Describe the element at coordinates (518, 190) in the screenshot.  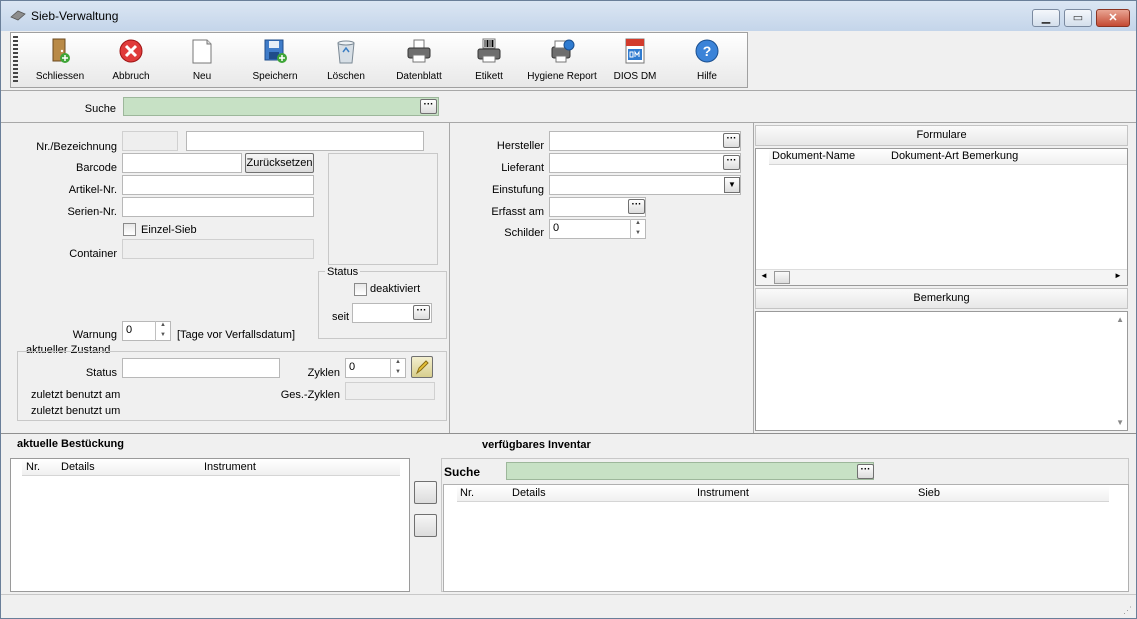
I see `einstufung-label: Einstufung` at that location.